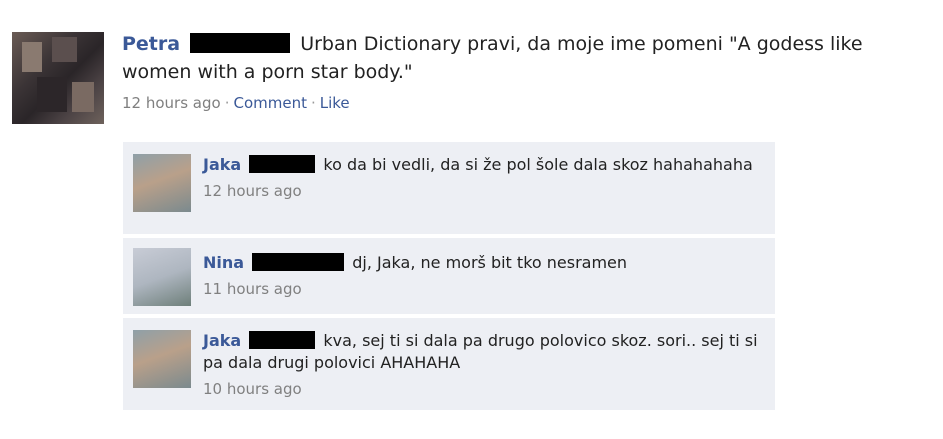 The height and width of the screenshot is (439, 943). Describe the element at coordinates (483, 289) in the screenshot. I see `comment-timestamp: 11 hours ago` at that location.